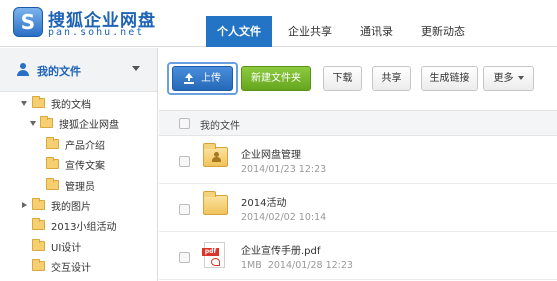 Image resolution: width=557 pixels, height=281 pixels. What do you see at coordinates (239, 31) in the screenshot?
I see `tab-personal-files: 个人文件` at bounding box center [239, 31].